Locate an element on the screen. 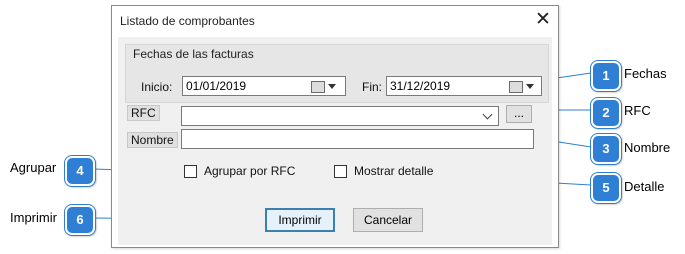  cancel-button: Cancelar is located at coordinates (388, 220).